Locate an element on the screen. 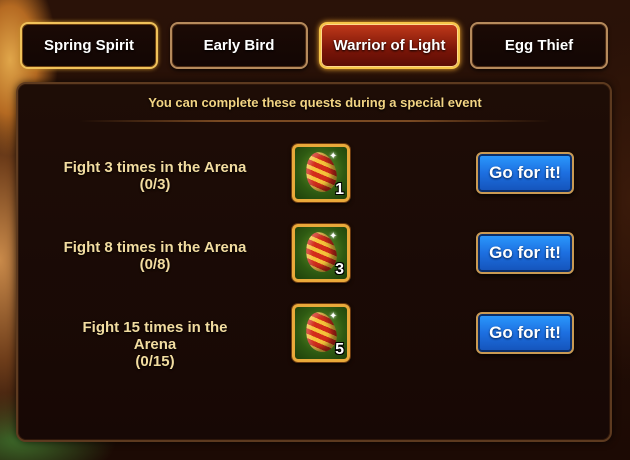  reward-slot: ✦ 5 is located at coordinates (321, 333).